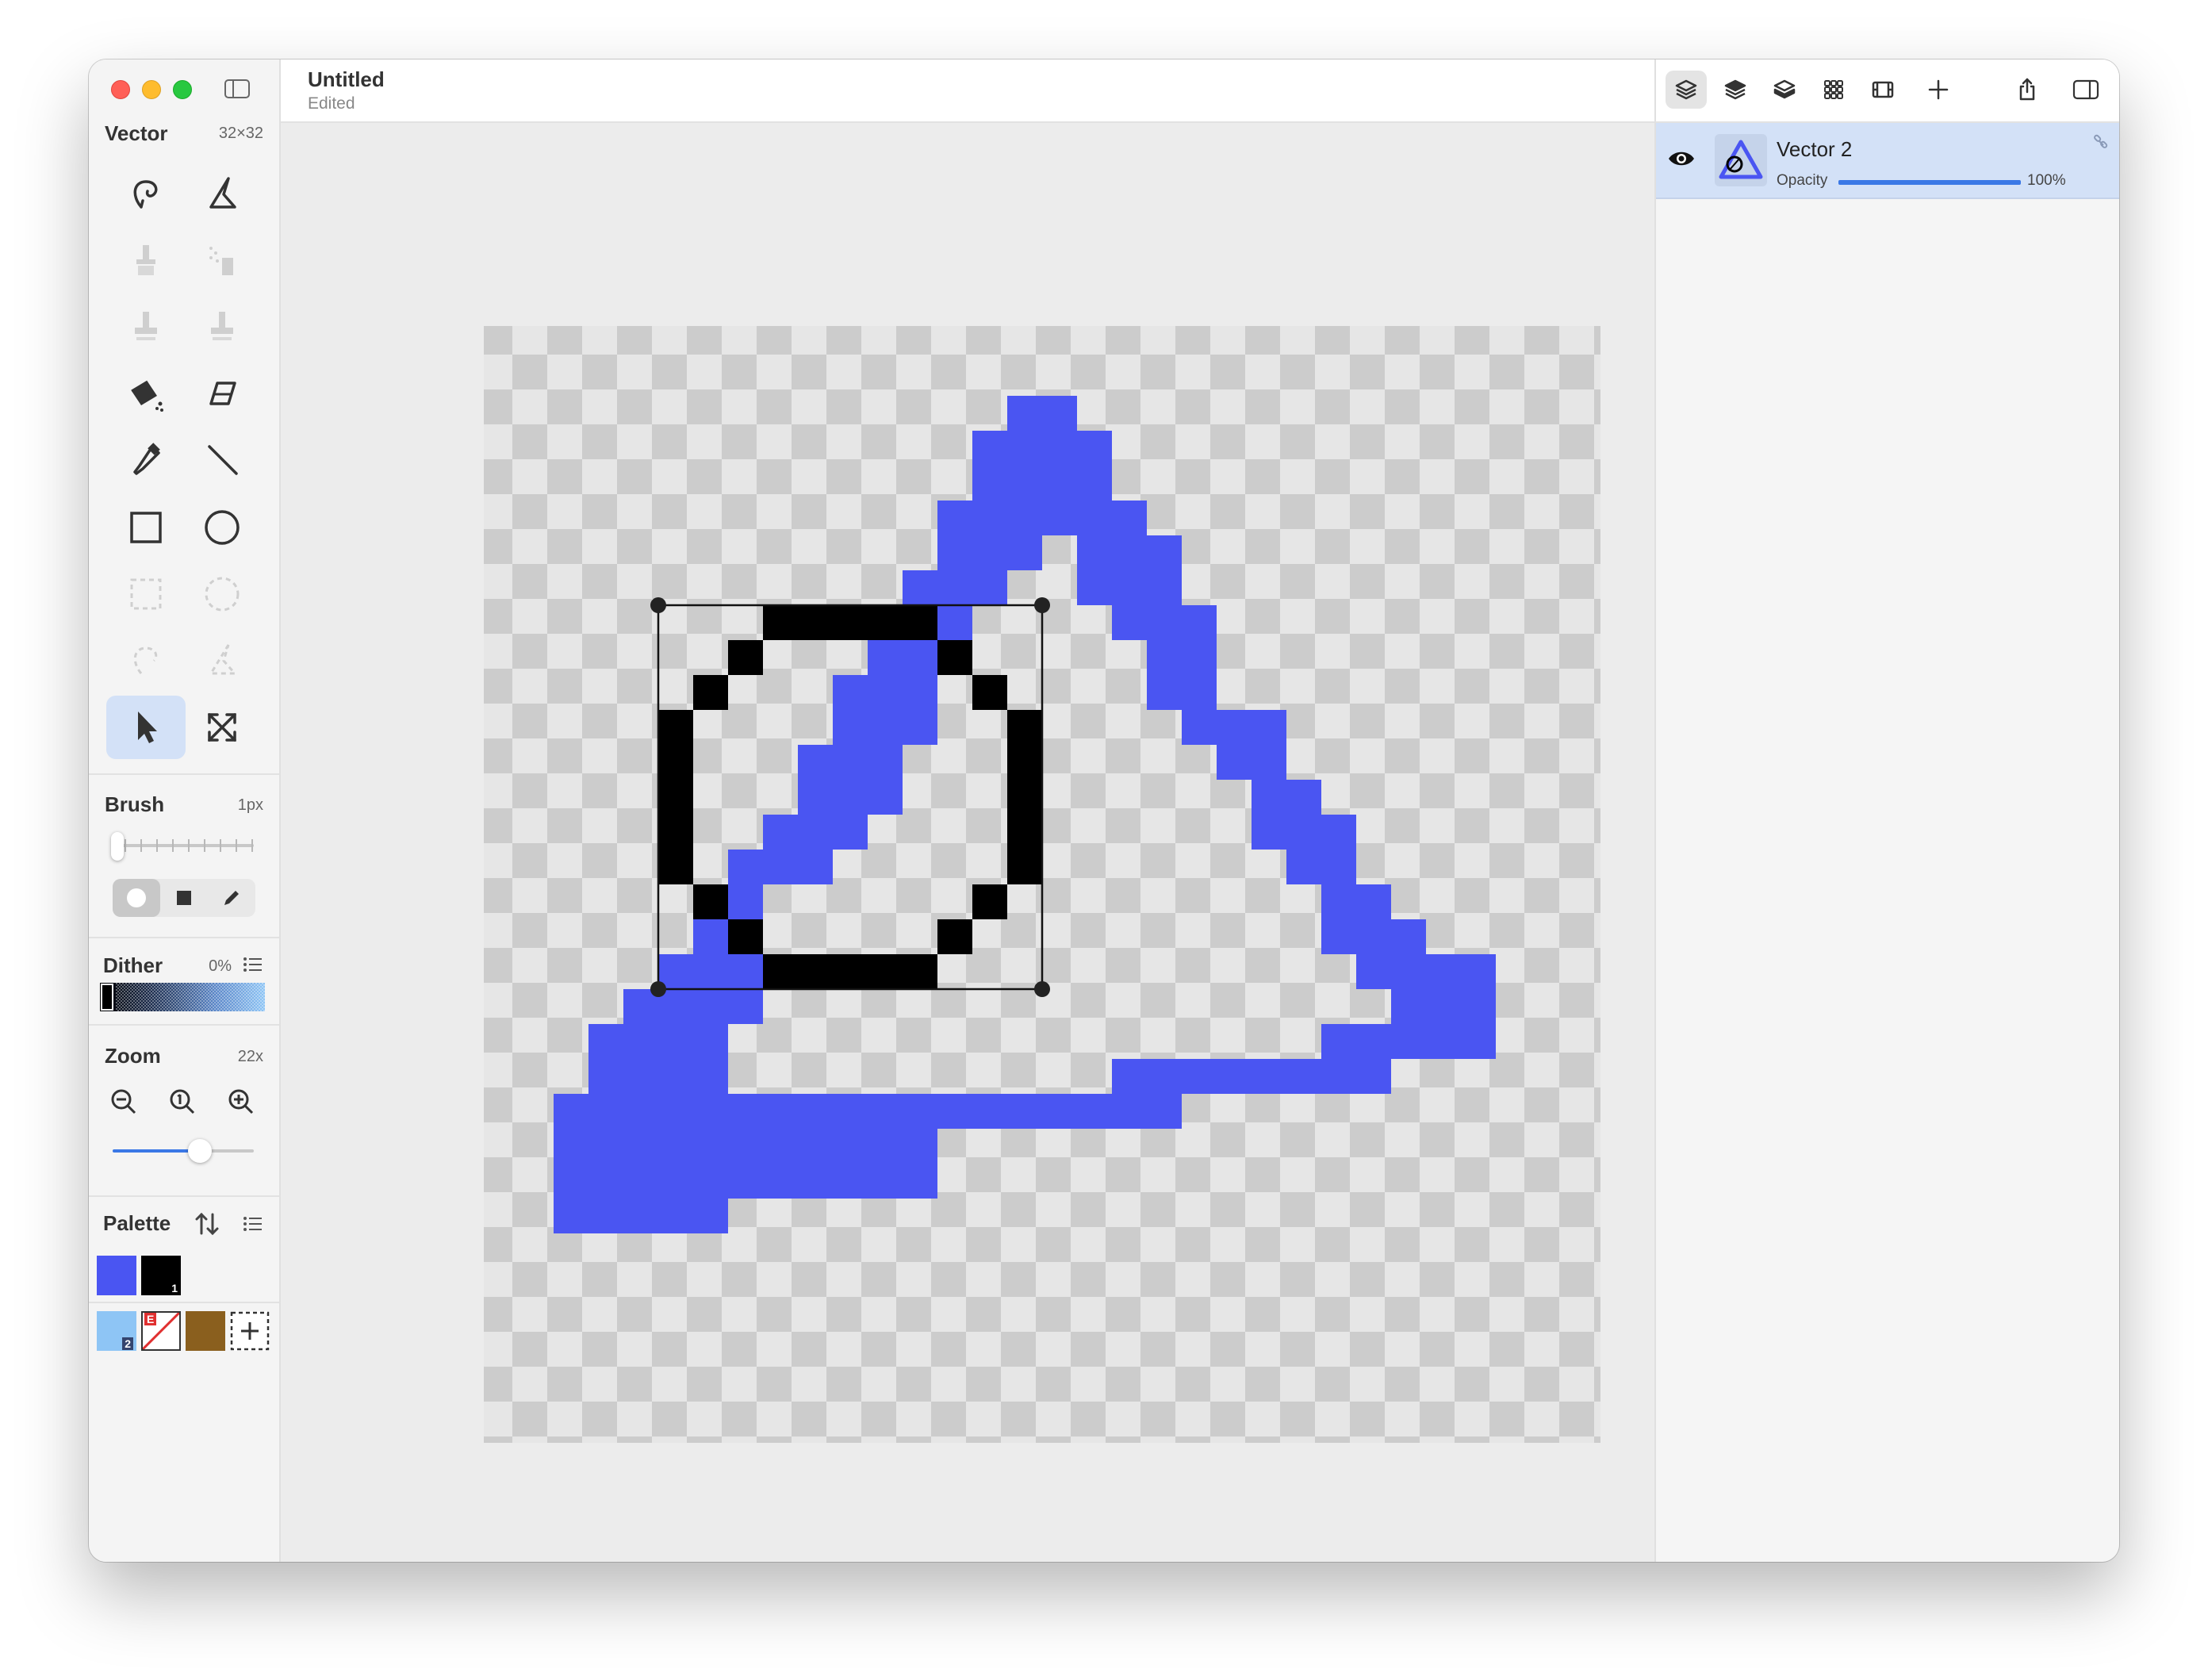  I want to click on share-icon, so click(2028, 90).